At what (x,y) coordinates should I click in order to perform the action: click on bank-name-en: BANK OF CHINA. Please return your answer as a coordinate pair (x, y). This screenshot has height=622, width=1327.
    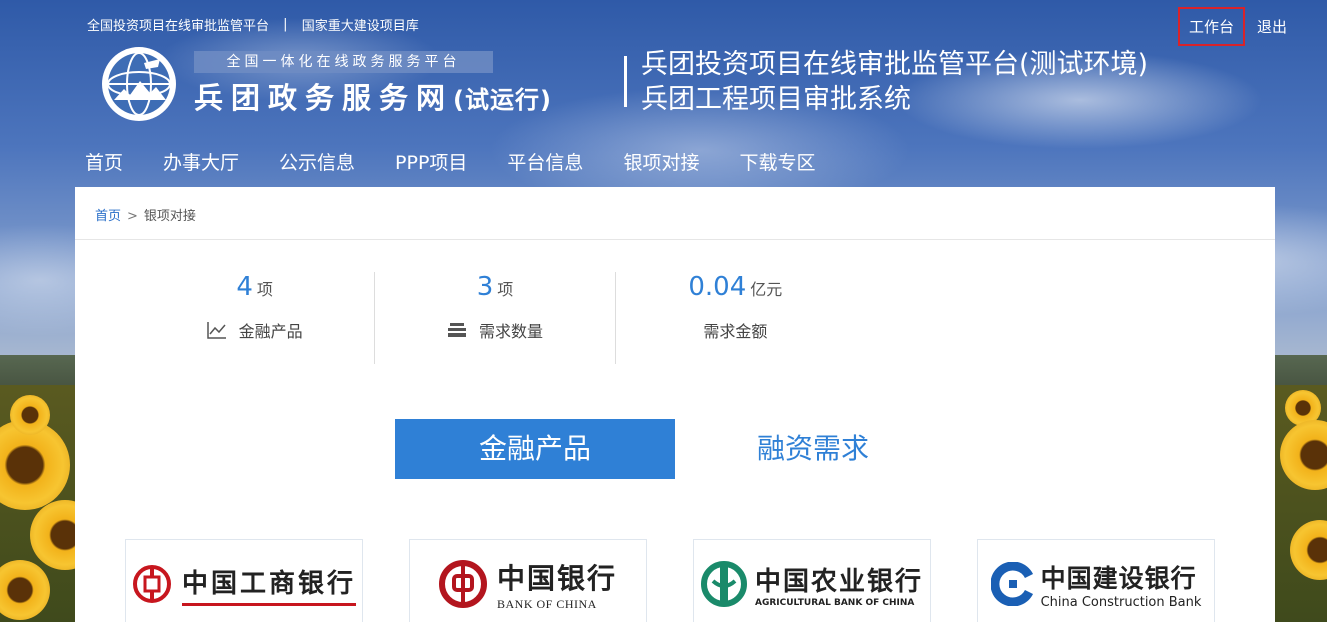
    Looking at the image, I should click on (546, 603).